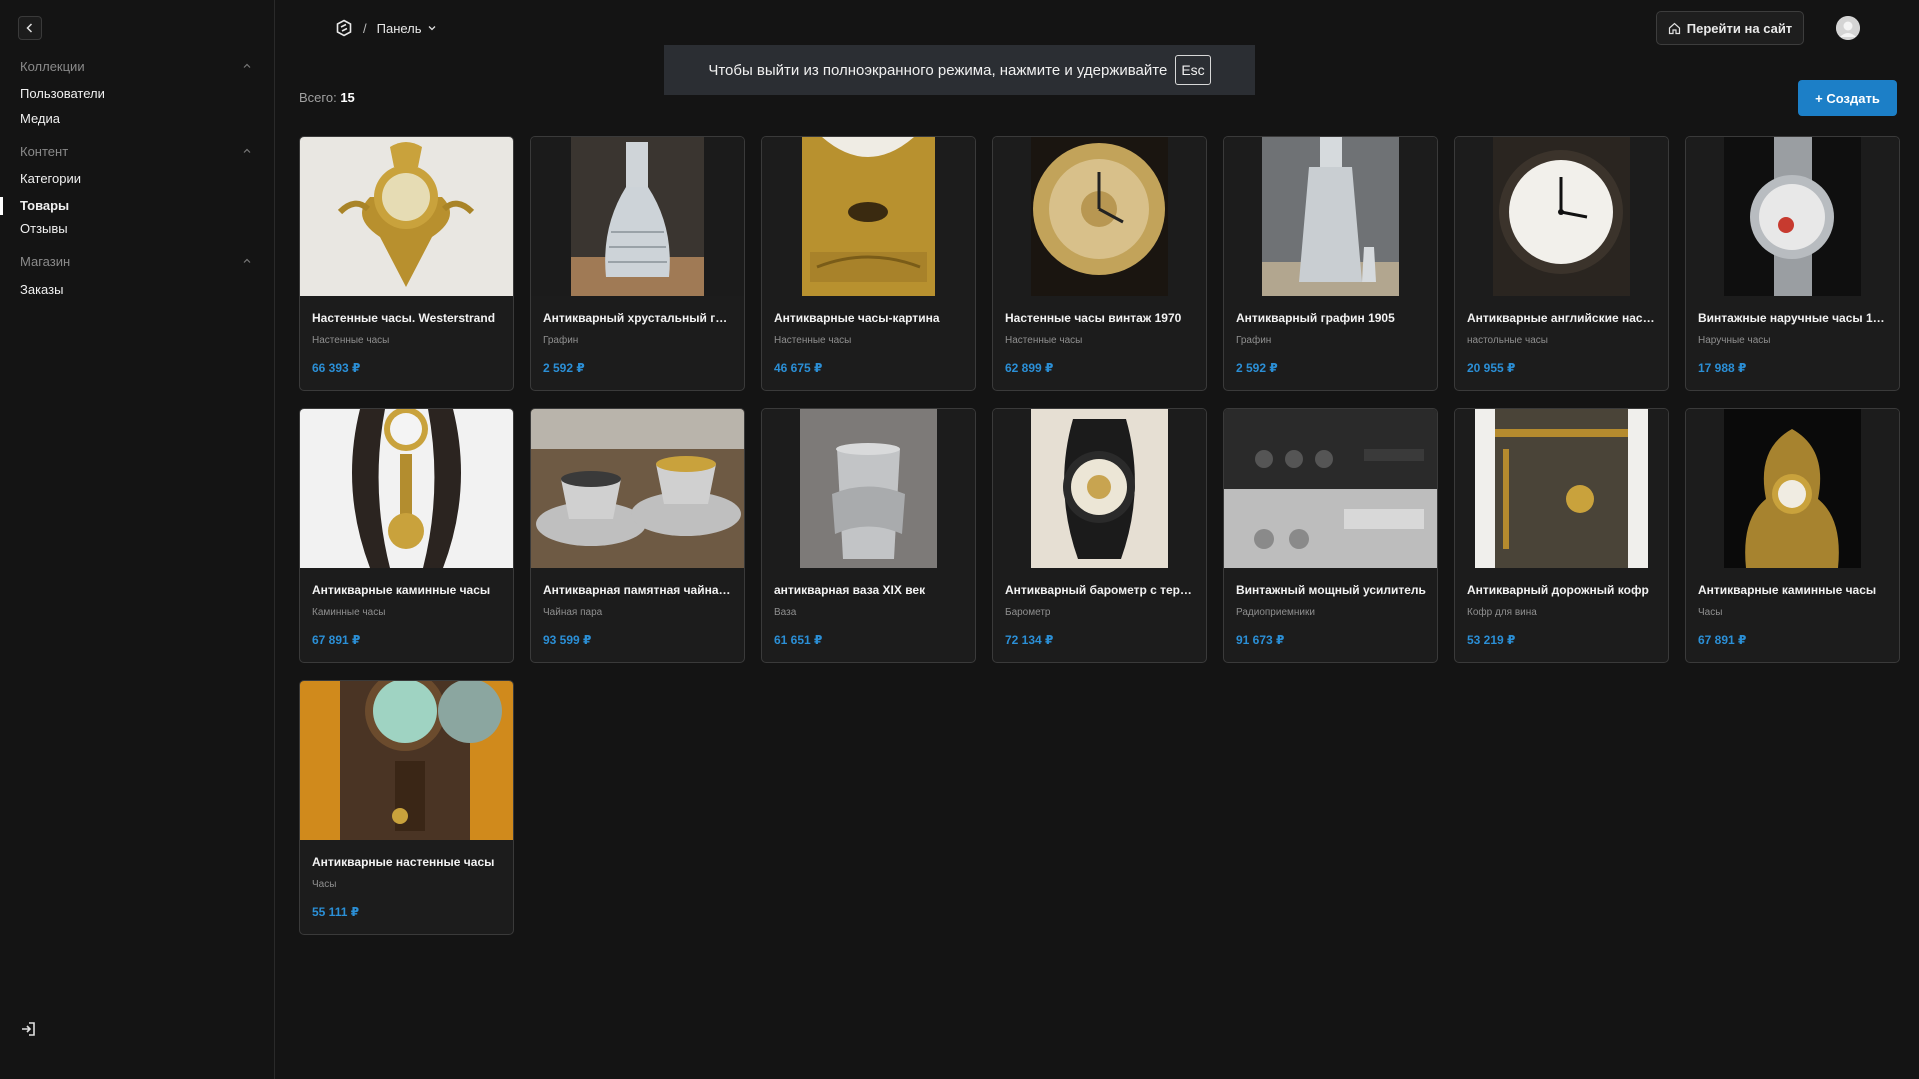  I want to click on product-title: Настенные часы винтаж 1970, so click(1093, 318).